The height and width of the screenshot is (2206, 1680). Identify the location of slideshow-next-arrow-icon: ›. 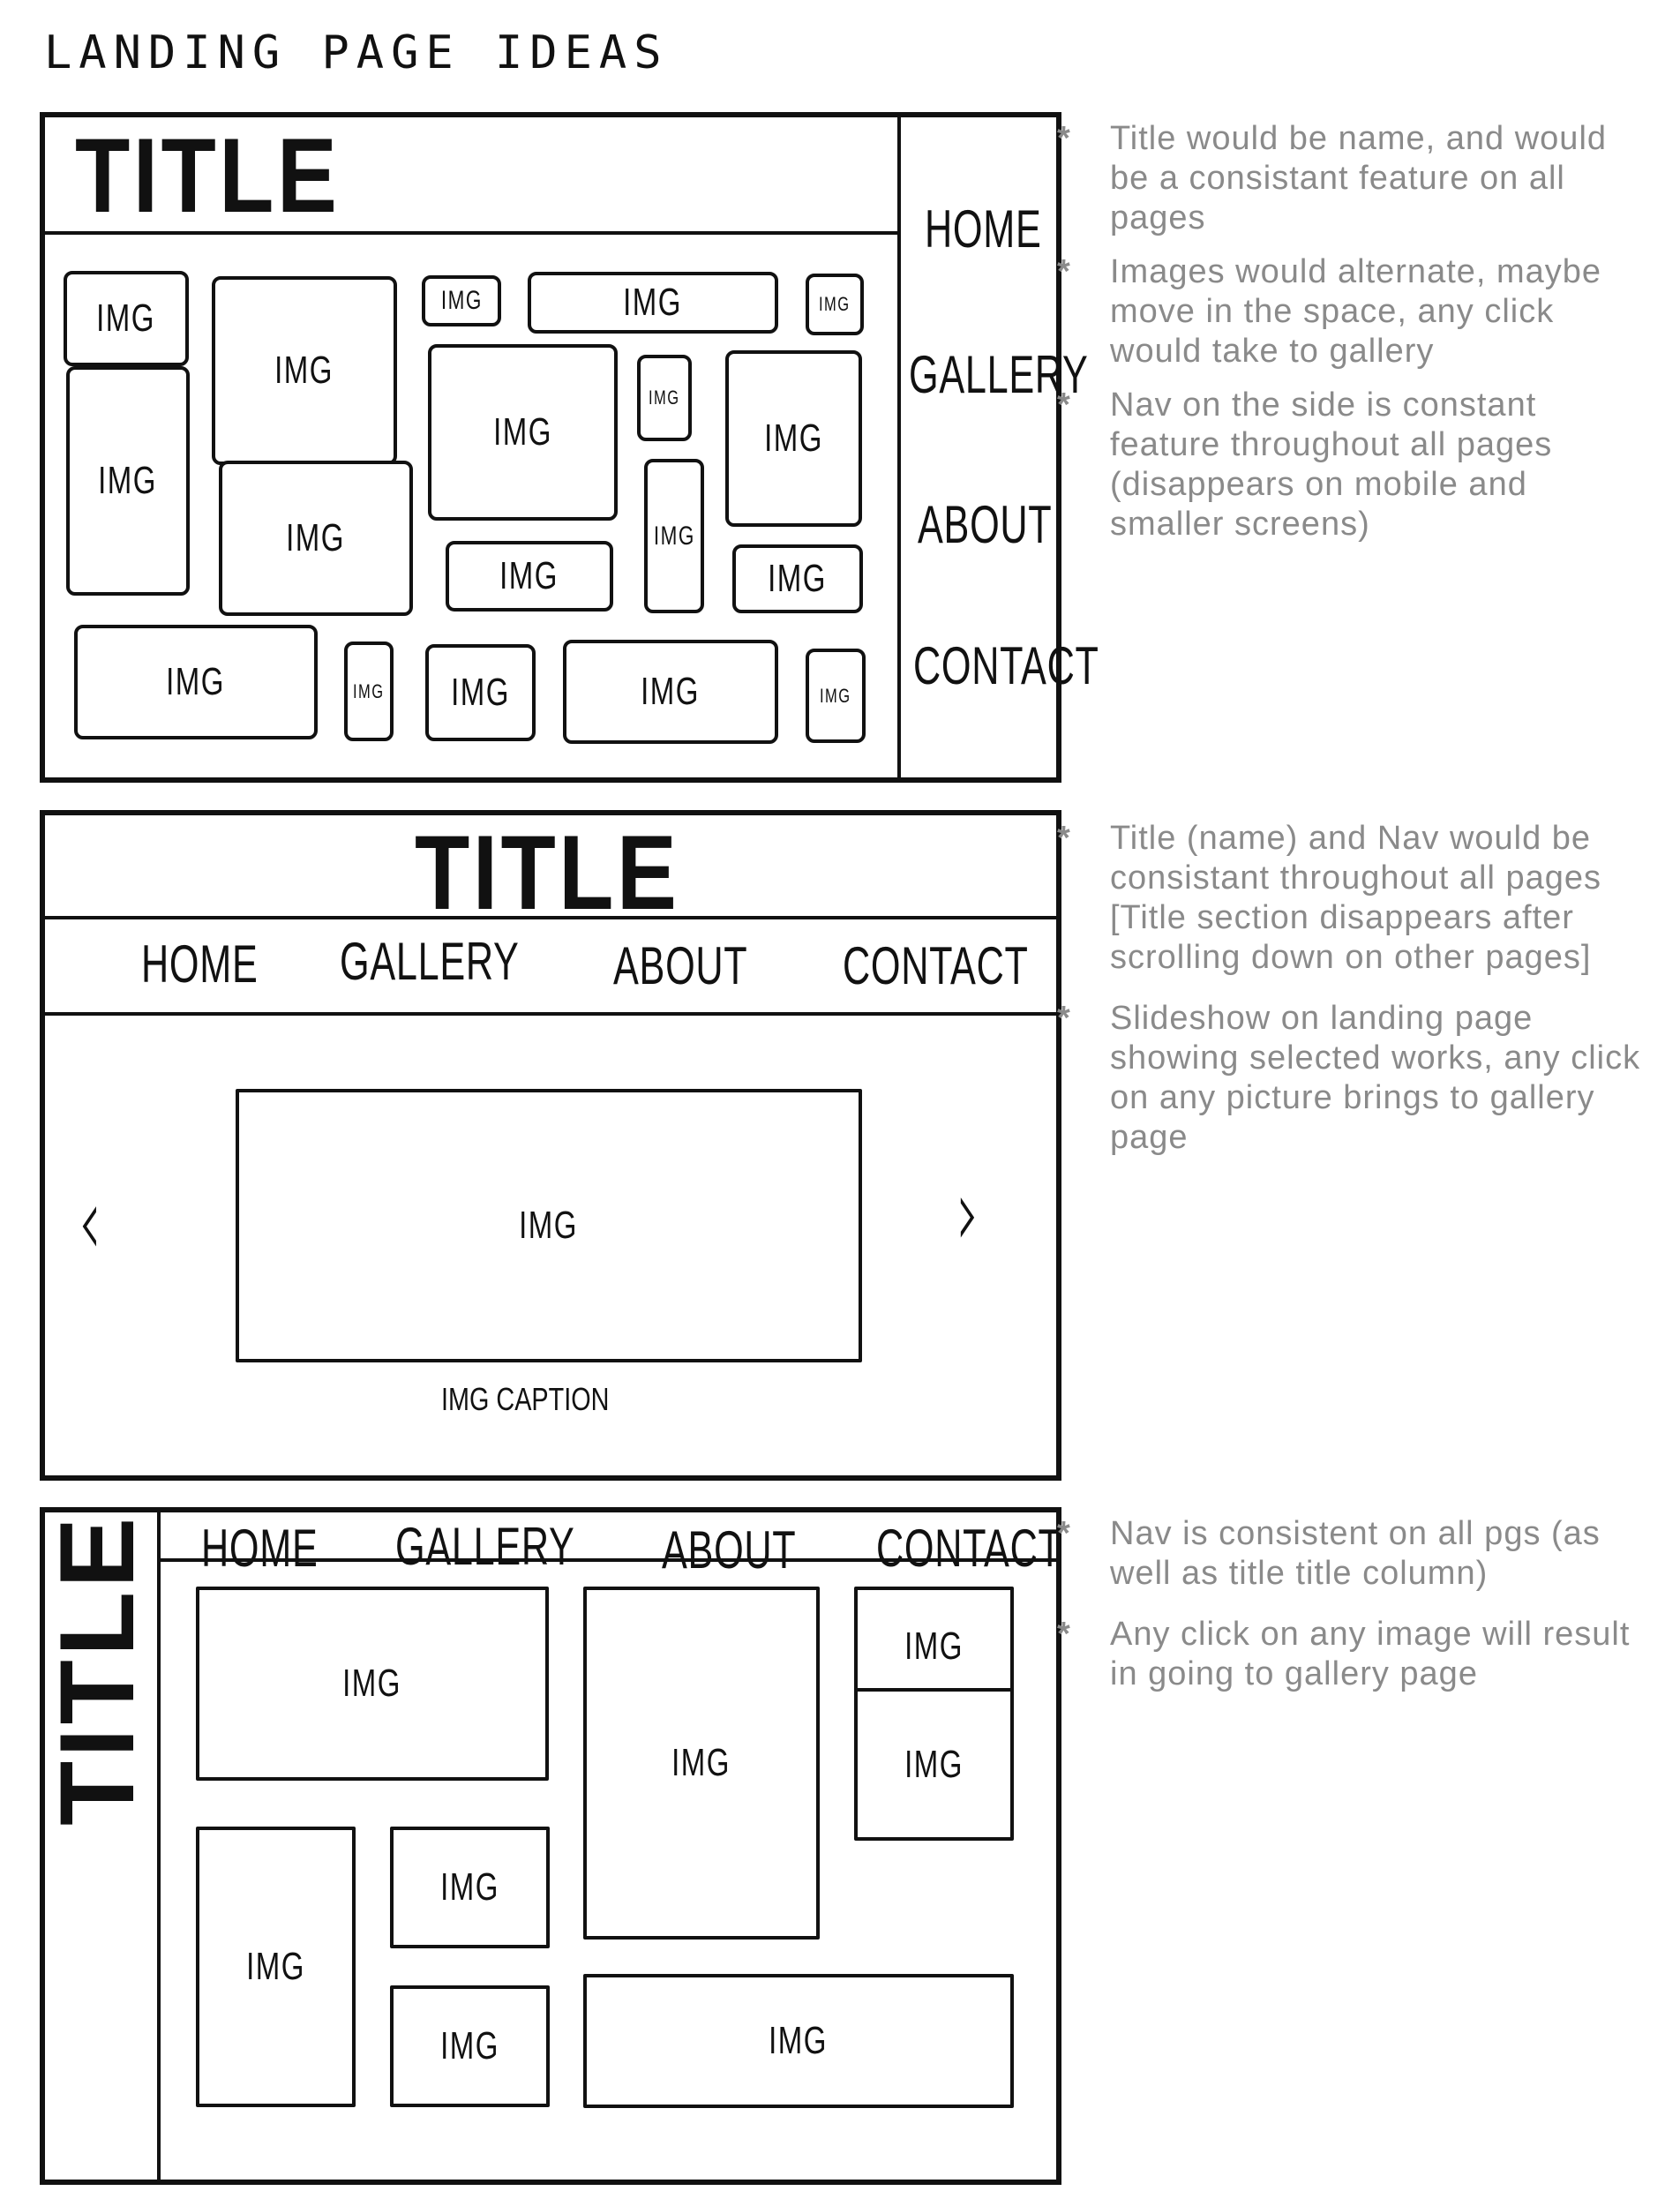
(967, 1212).